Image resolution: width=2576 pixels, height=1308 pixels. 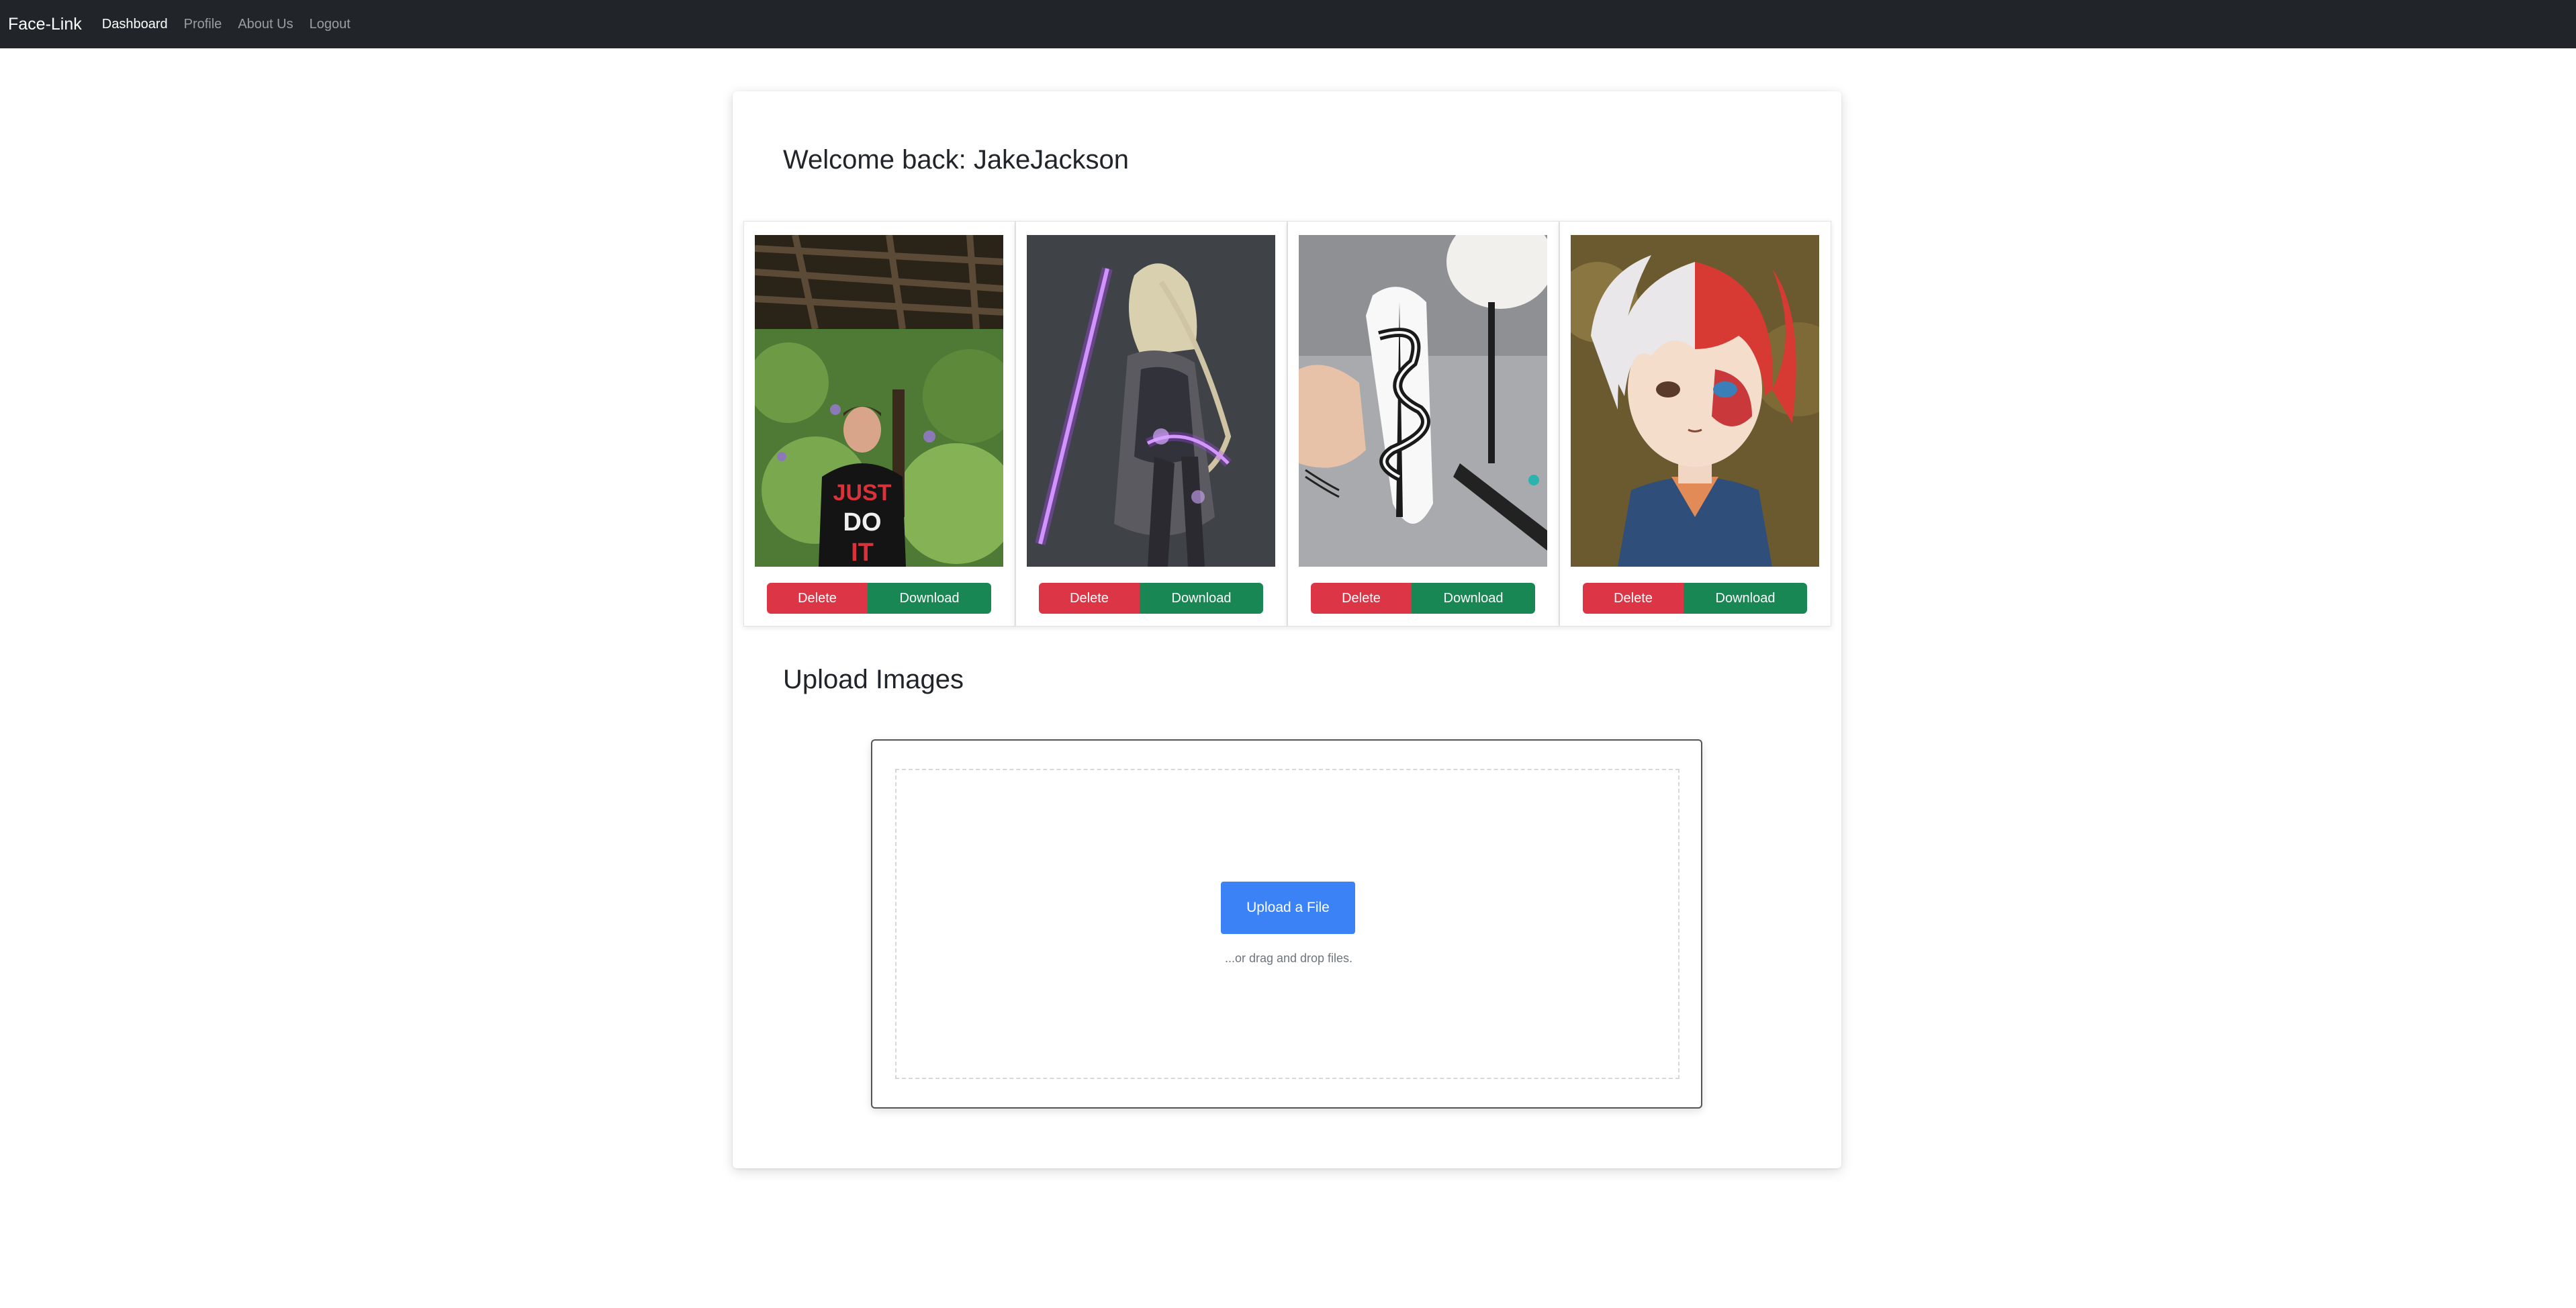 What do you see at coordinates (1423, 401) in the screenshot?
I see `image-thumbnail-drawing` at bounding box center [1423, 401].